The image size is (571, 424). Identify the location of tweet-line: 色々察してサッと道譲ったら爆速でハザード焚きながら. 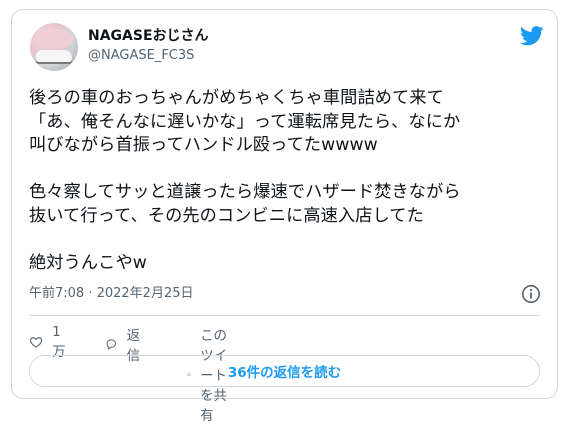
(245, 192).